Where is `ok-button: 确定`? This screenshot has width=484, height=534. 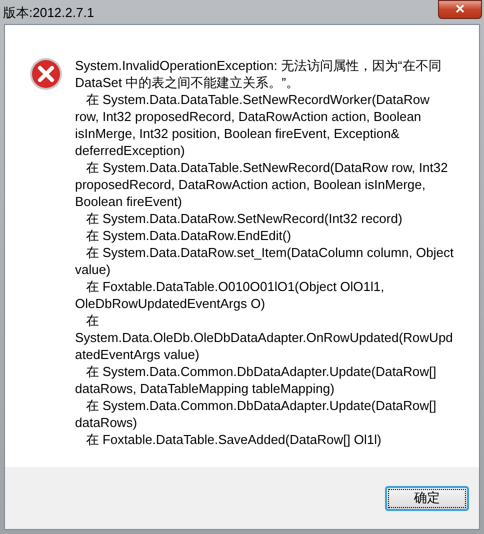 ok-button: 确定 is located at coordinates (427, 498).